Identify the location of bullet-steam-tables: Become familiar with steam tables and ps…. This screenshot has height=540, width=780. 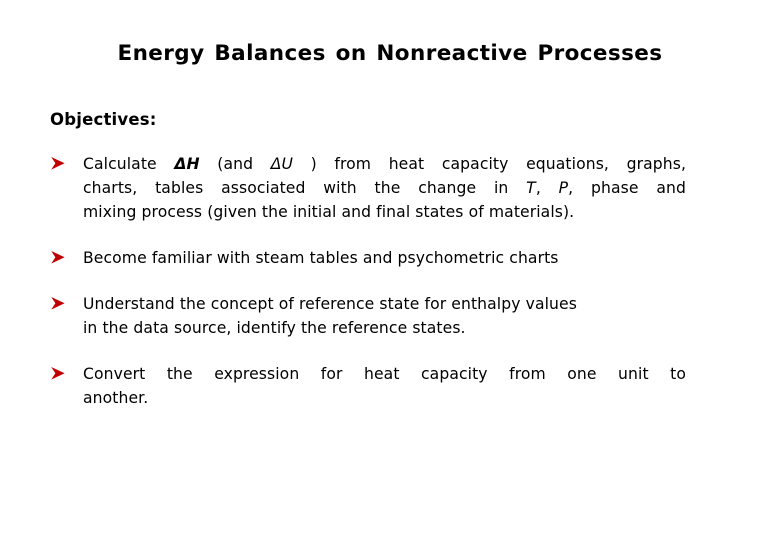
(368, 258).